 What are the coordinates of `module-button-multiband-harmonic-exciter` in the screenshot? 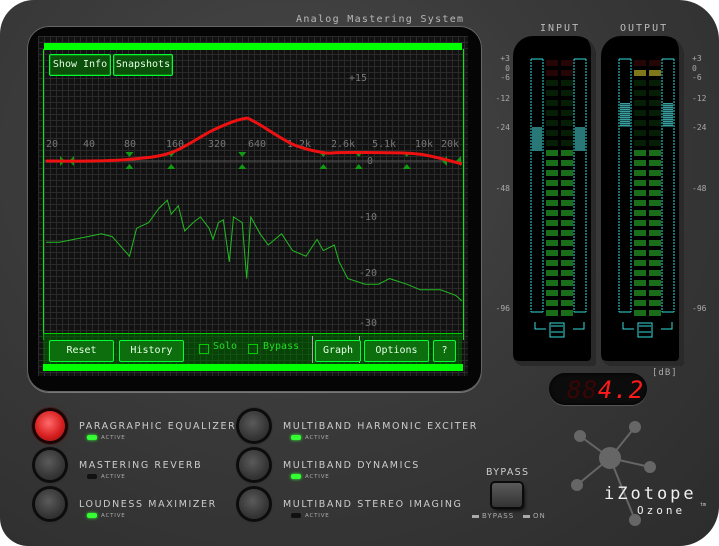 It's located at (254, 426).